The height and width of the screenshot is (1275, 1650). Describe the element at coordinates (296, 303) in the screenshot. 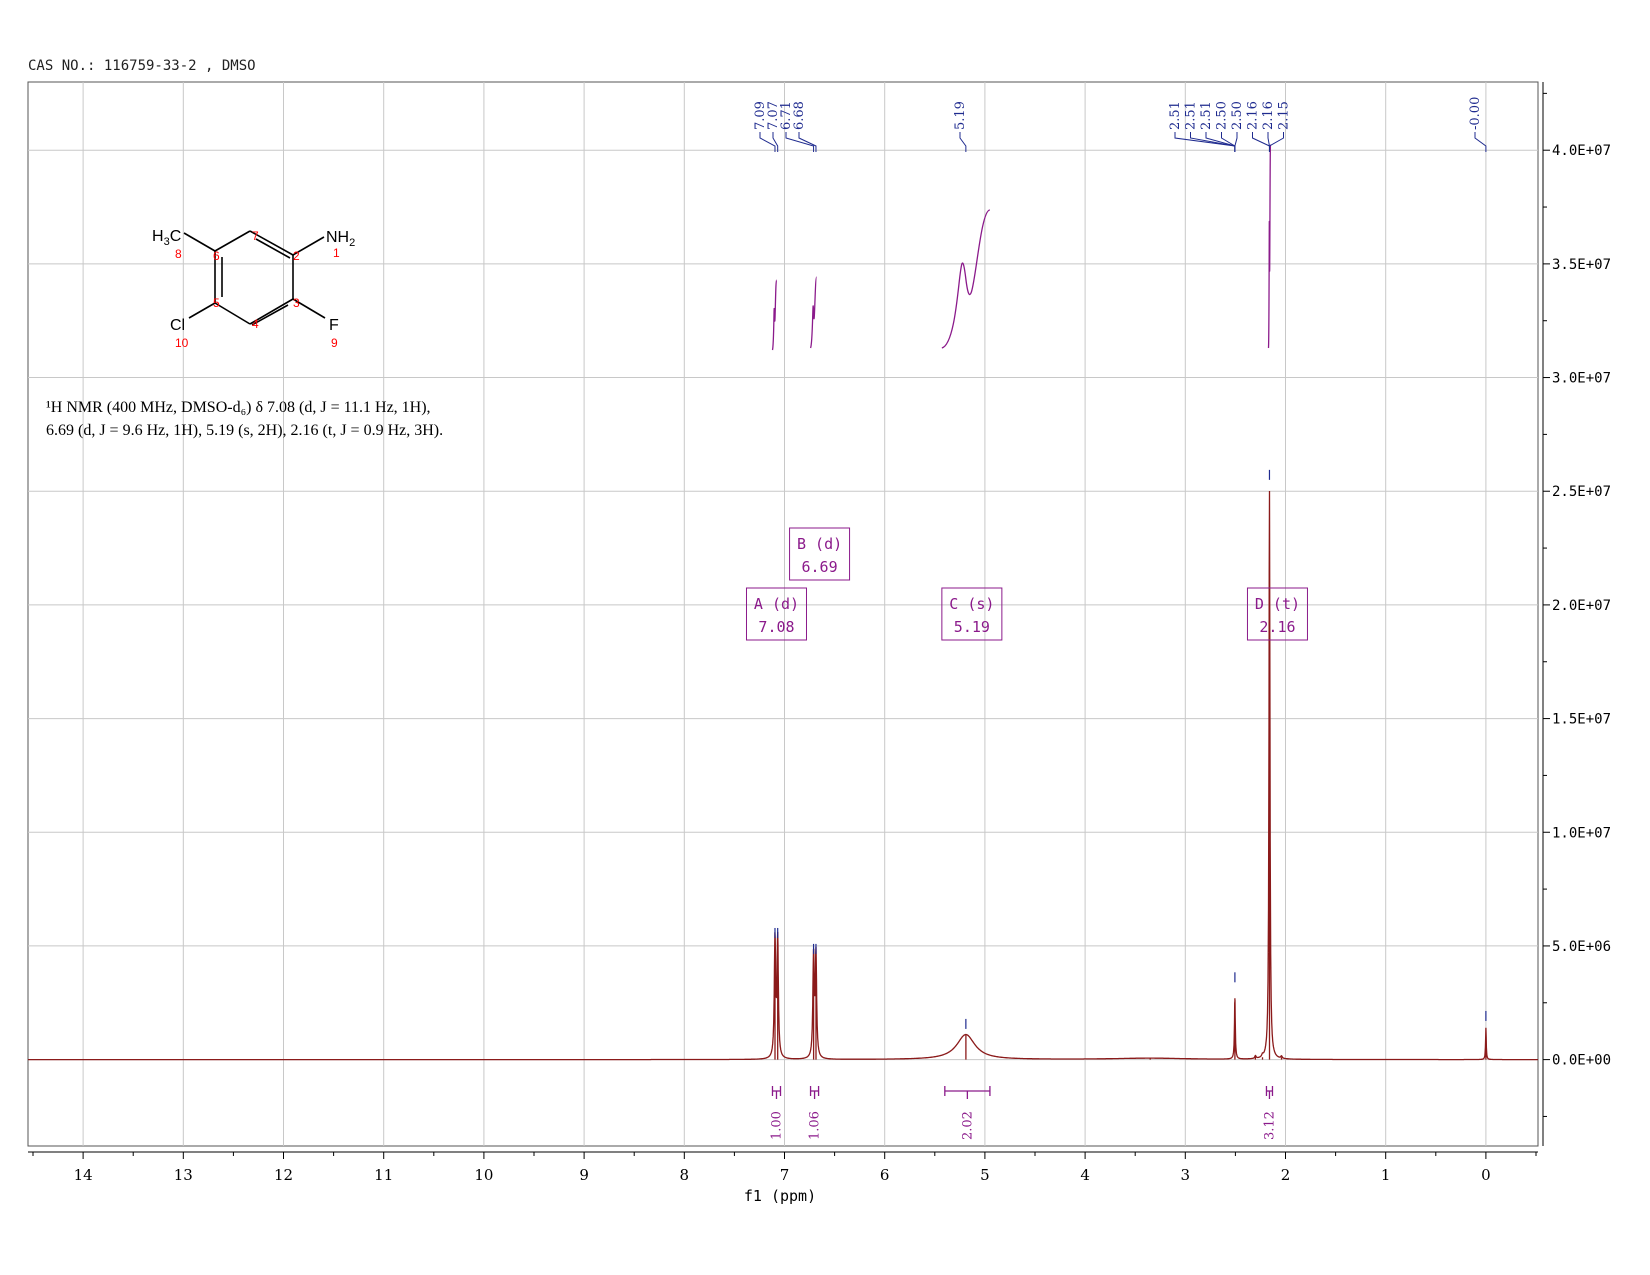

I see `ring-number-3: 3` at that location.